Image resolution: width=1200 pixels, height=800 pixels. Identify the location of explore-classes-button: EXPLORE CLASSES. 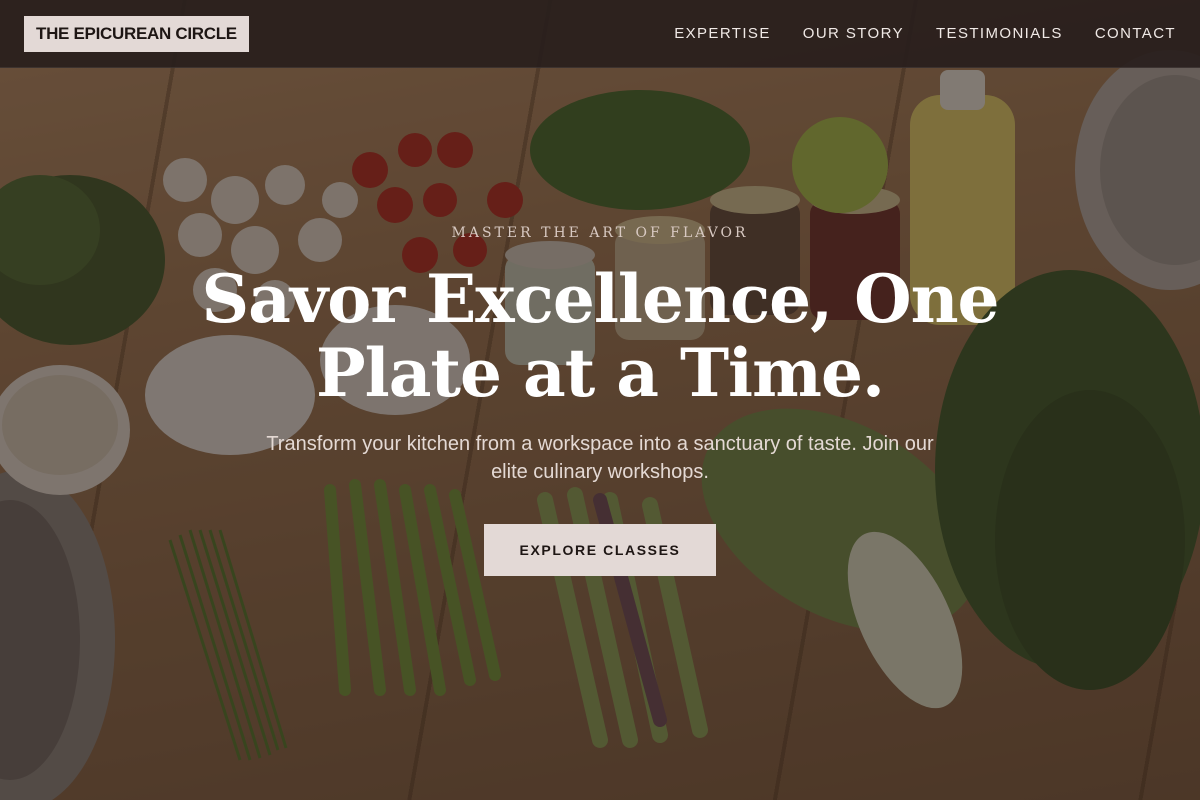
(600, 550).